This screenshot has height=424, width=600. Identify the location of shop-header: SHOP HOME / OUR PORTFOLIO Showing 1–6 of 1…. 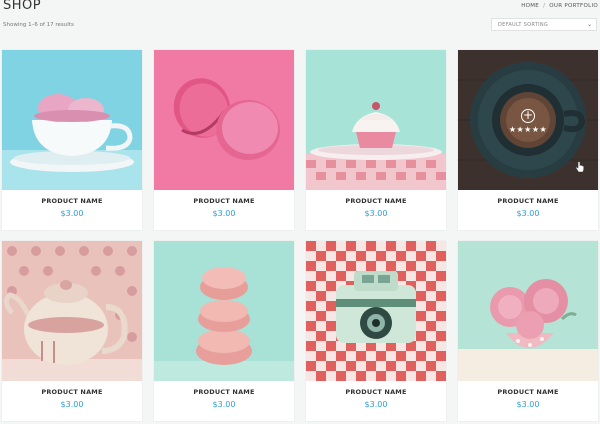
(300, 22).